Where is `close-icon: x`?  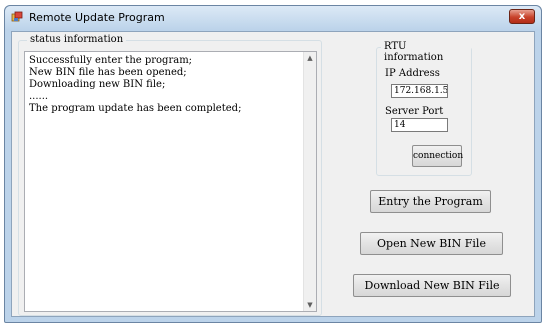 close-icon: x is located at coordinates (522, 16).